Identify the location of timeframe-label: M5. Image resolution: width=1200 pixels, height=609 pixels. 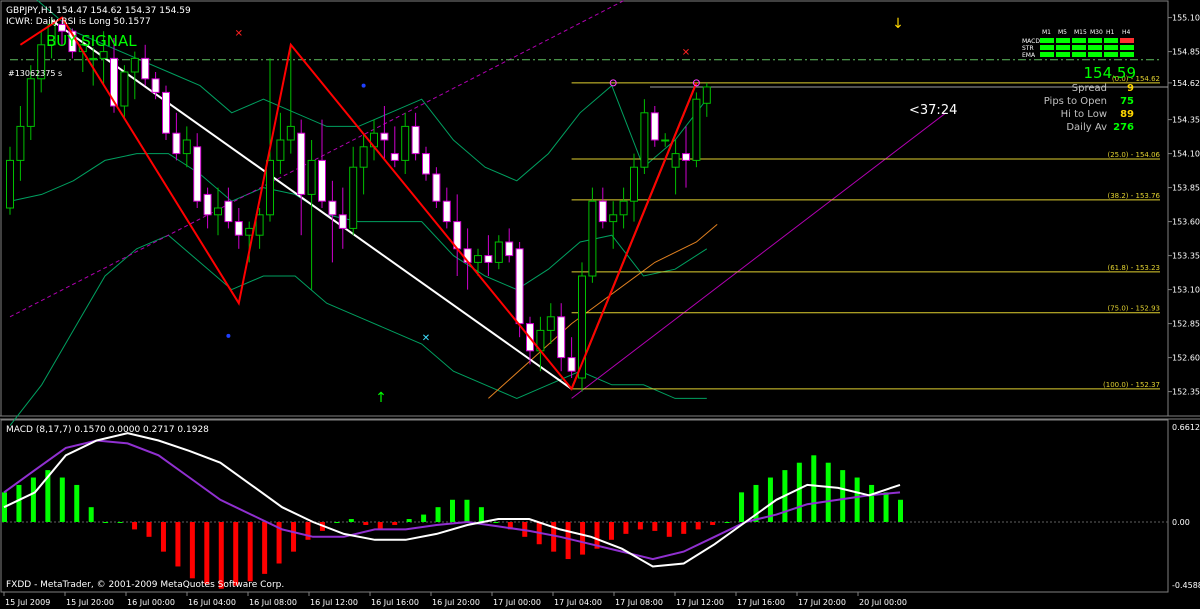
(1062, 32).